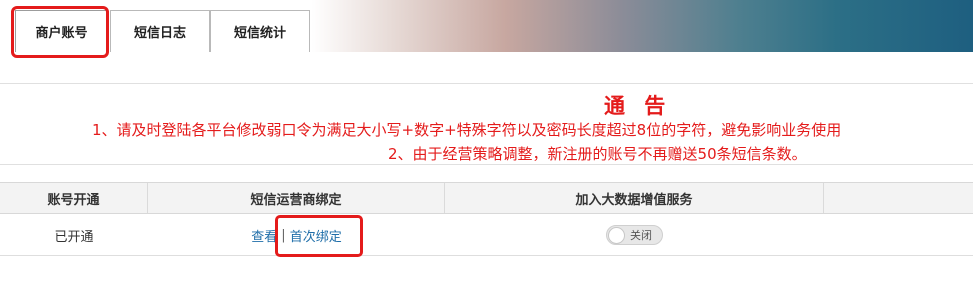 The image size is (973, 299). I want to click on bigdata-toggle: 关闭, so click(634, 235).